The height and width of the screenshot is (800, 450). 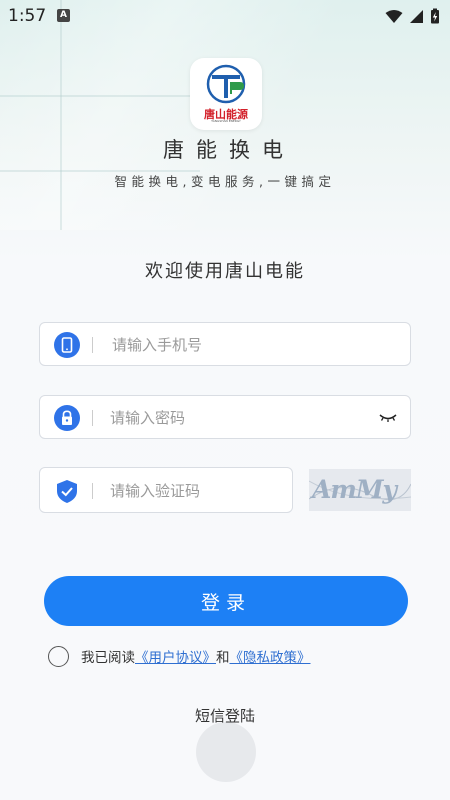 What do you see at coordinates (108, 658) in the screenshot?
I see `agreement-prefix: 我已阅读` at bounding box center [108, 658].